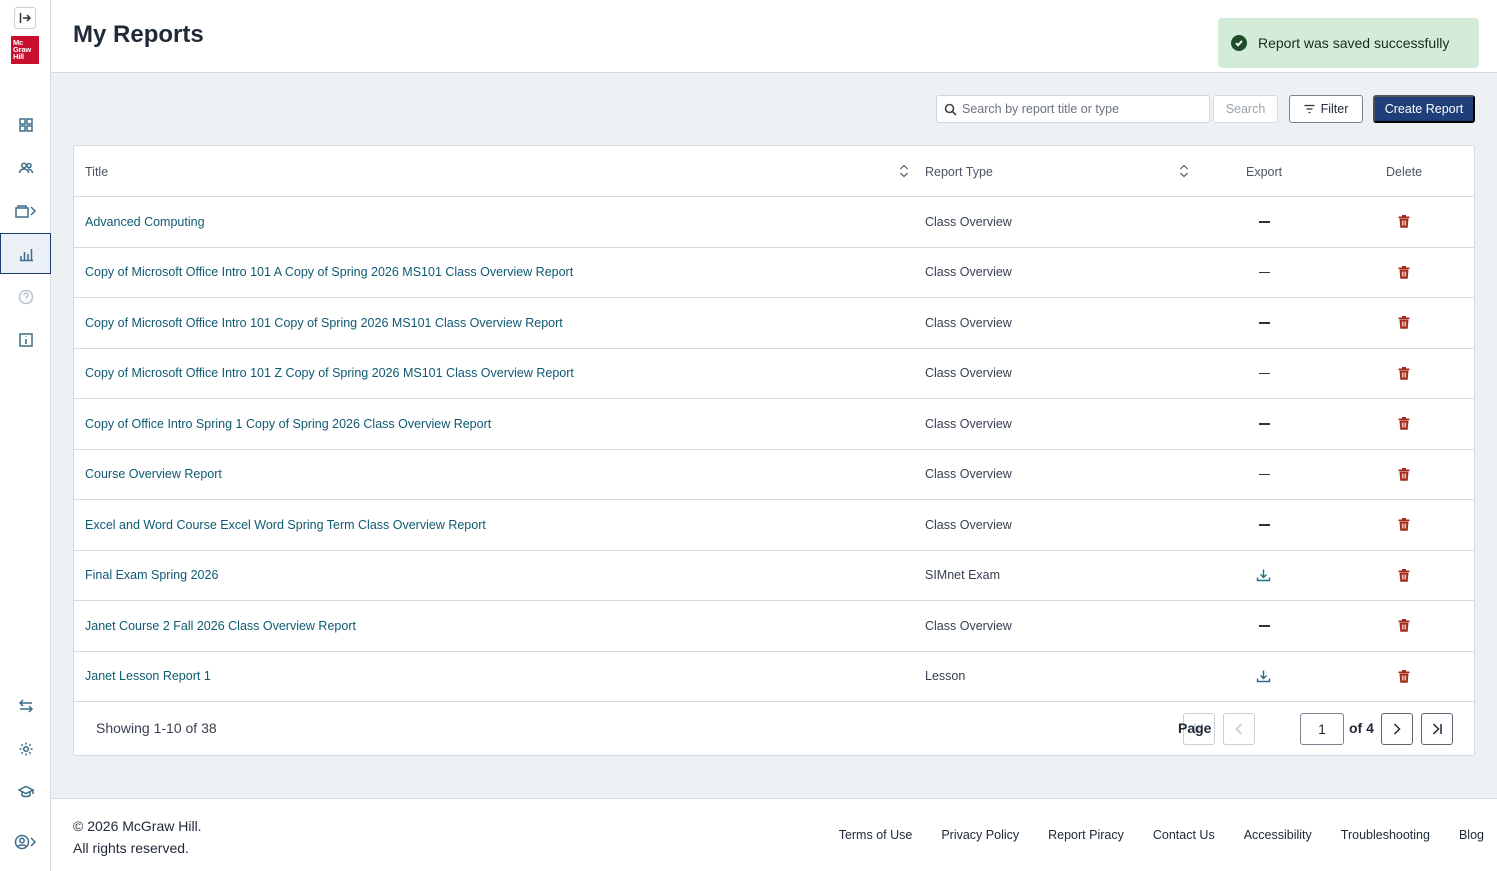  I want to click on swap-icon, so click(25, 706).